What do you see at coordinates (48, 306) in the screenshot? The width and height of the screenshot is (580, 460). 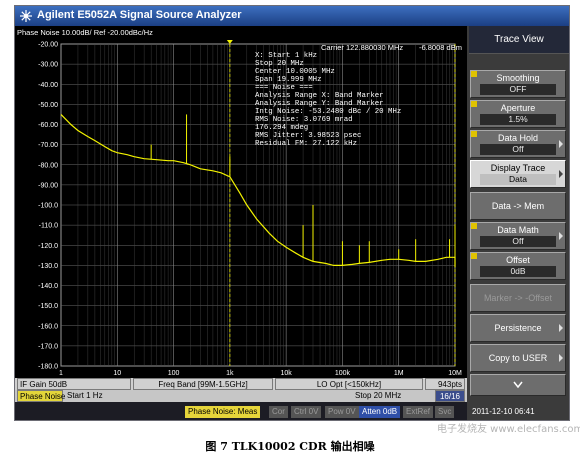 I see `y-tick-label: -150.0` at bounding box center [48, 306].